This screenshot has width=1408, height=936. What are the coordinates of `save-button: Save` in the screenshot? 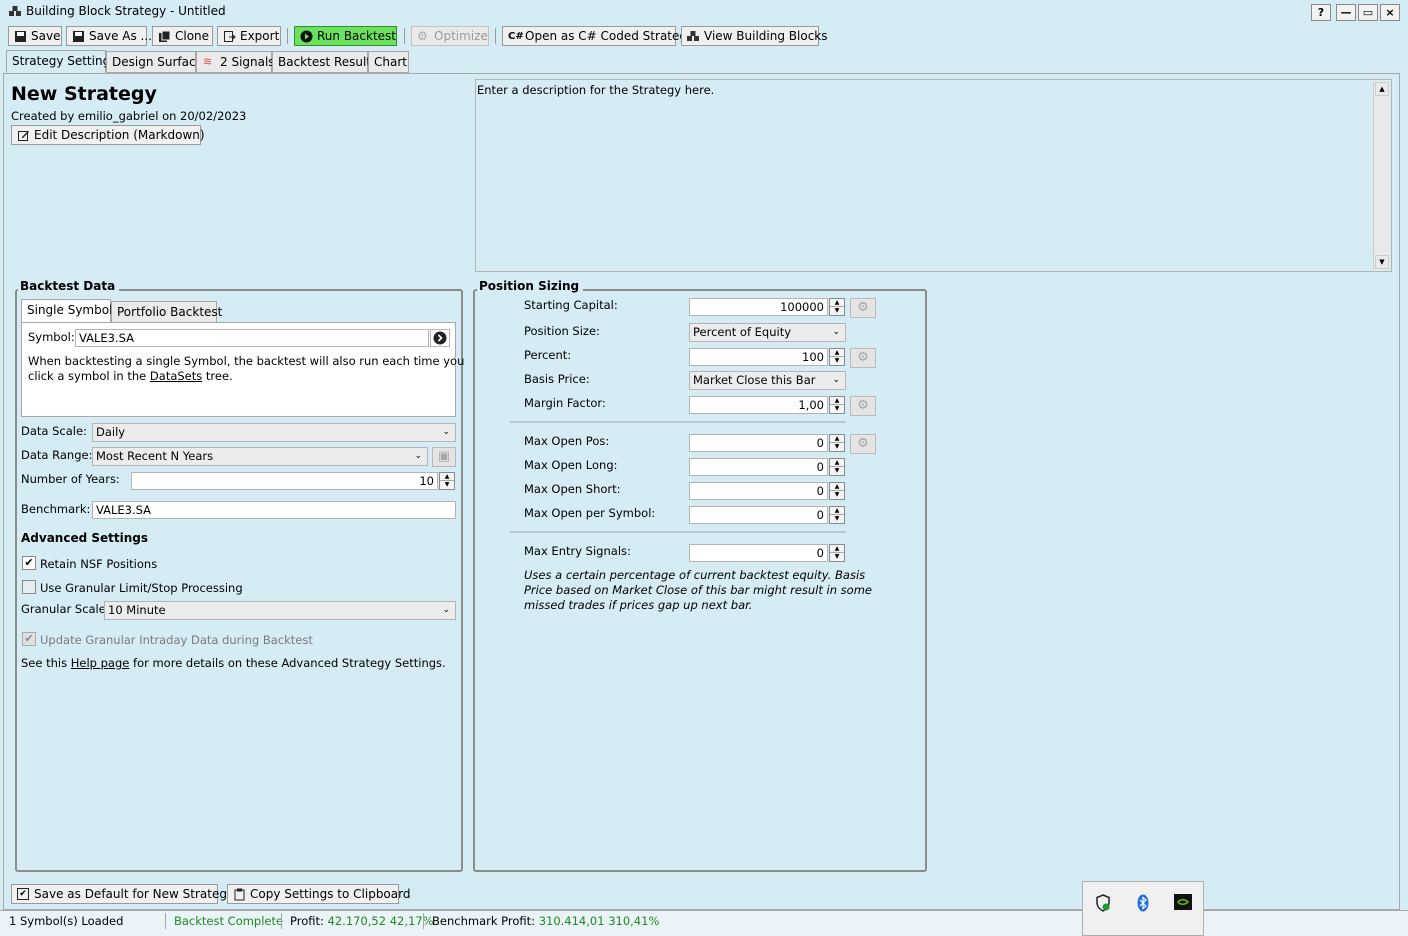 It's located at (35, 36).